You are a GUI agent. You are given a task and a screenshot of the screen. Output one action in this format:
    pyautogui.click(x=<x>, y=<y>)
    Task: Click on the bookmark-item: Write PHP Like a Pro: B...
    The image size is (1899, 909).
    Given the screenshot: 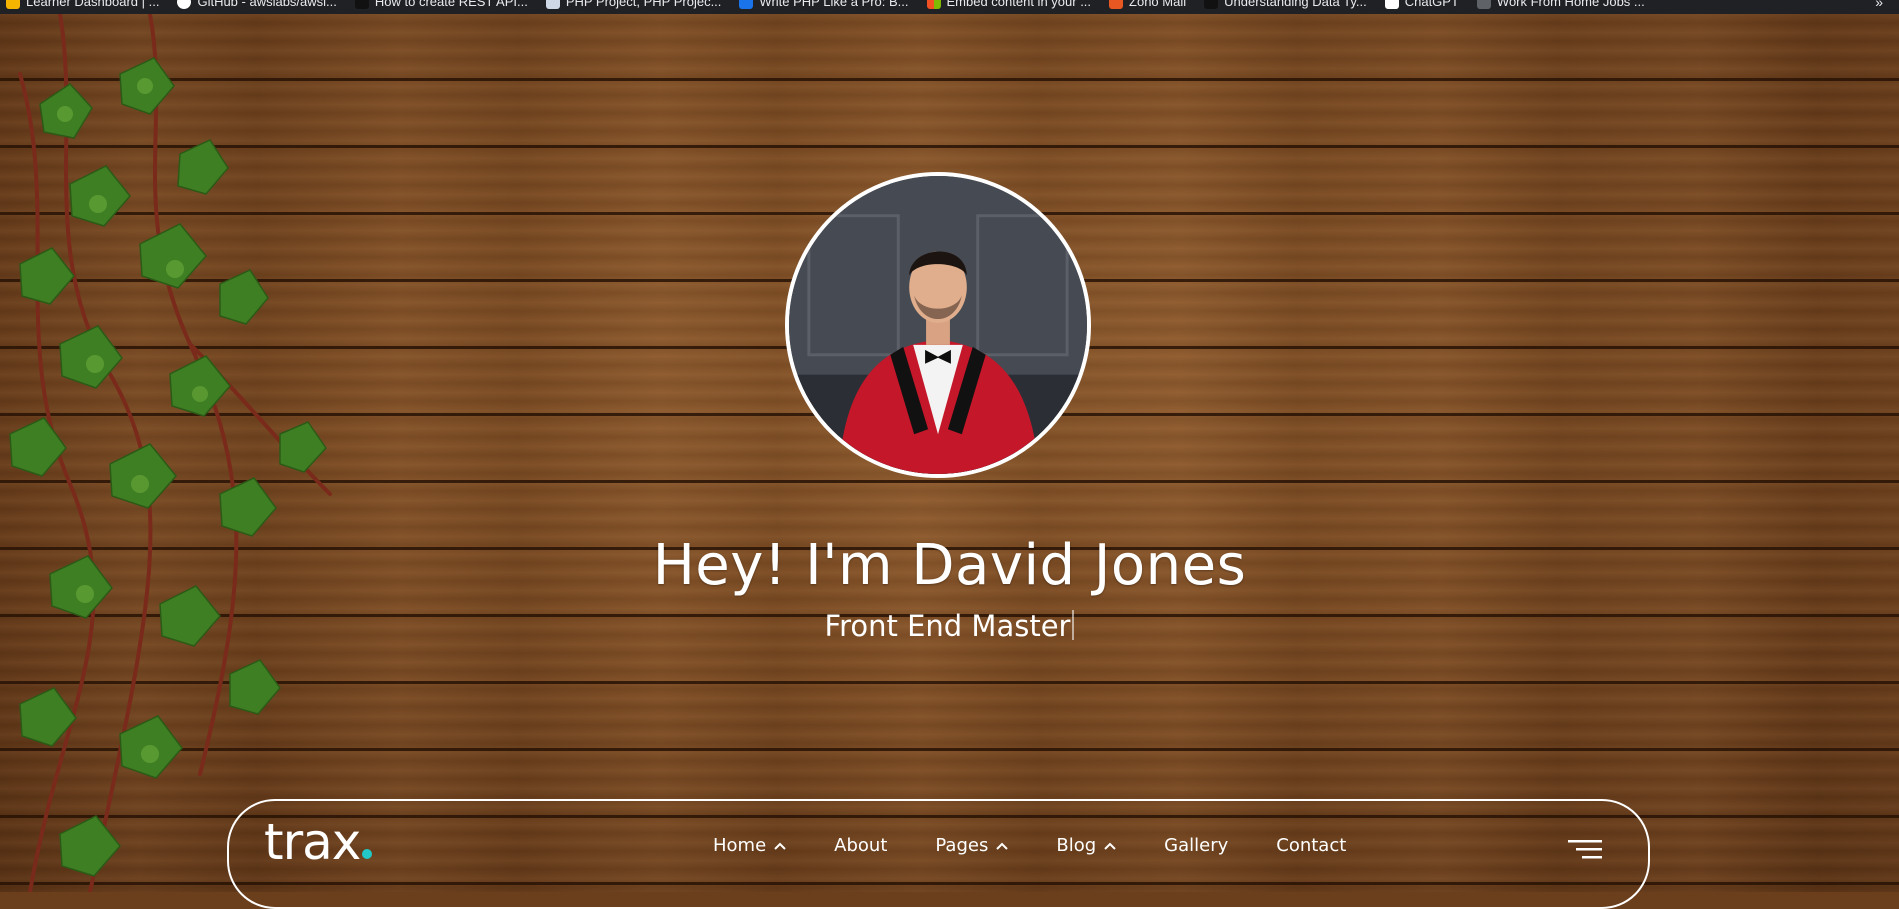 What is the action you would take?
    pyautogui.click(x=824, y=4)
    